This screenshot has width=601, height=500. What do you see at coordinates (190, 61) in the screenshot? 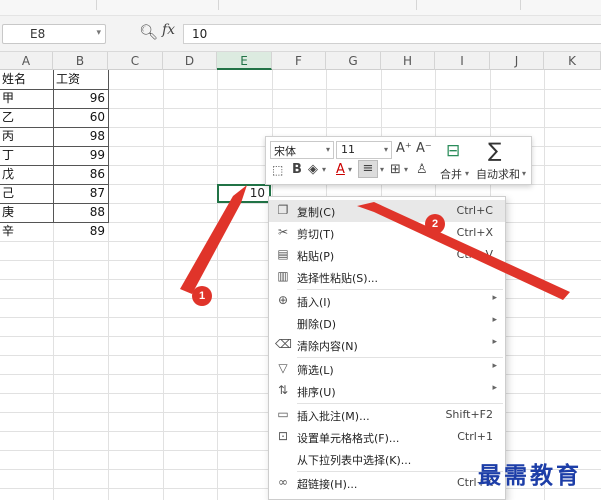
I see `column-header-d: D` at bounding box center [190, 61].